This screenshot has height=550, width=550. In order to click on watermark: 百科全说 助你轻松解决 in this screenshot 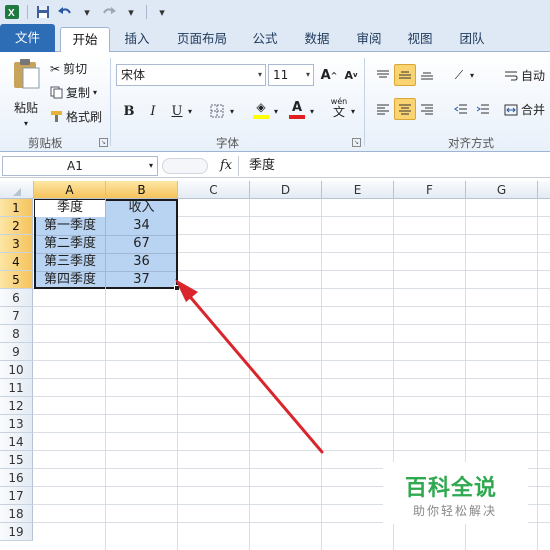, I will do `click(455, 493)`.